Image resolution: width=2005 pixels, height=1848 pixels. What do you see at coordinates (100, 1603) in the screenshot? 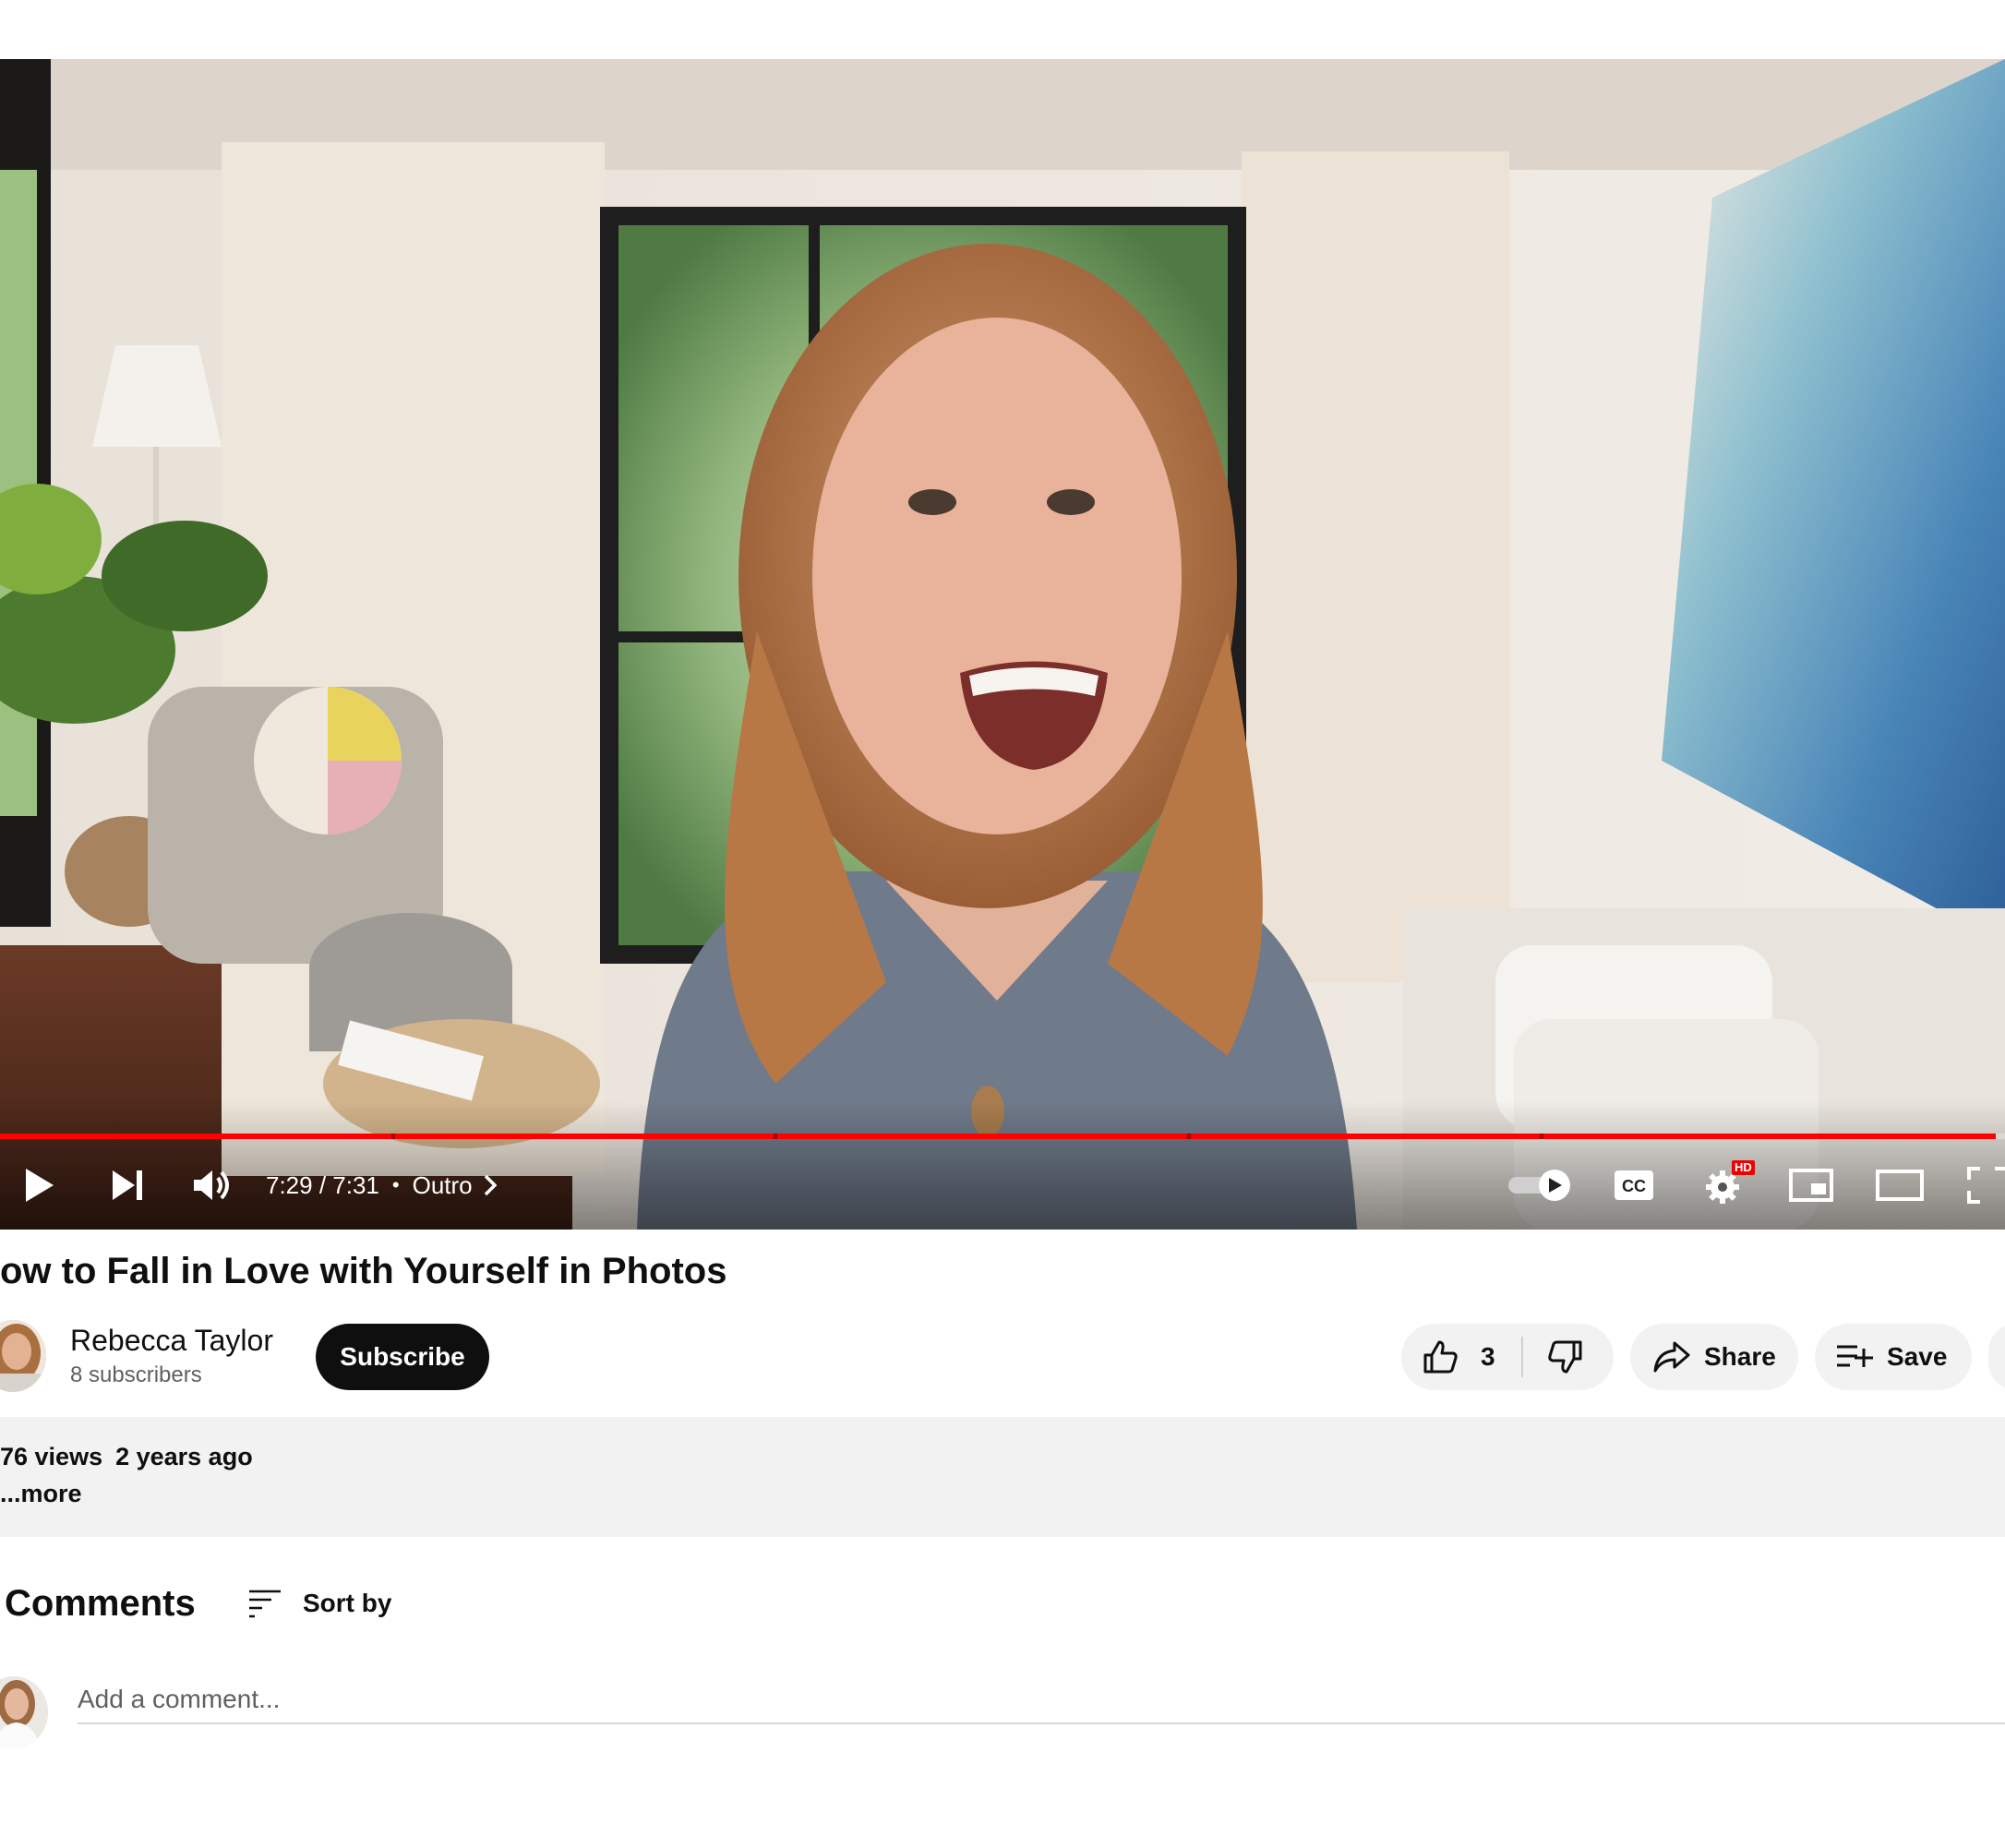
I see `comments-heading: Comments` at bounding box center [100, 1603].